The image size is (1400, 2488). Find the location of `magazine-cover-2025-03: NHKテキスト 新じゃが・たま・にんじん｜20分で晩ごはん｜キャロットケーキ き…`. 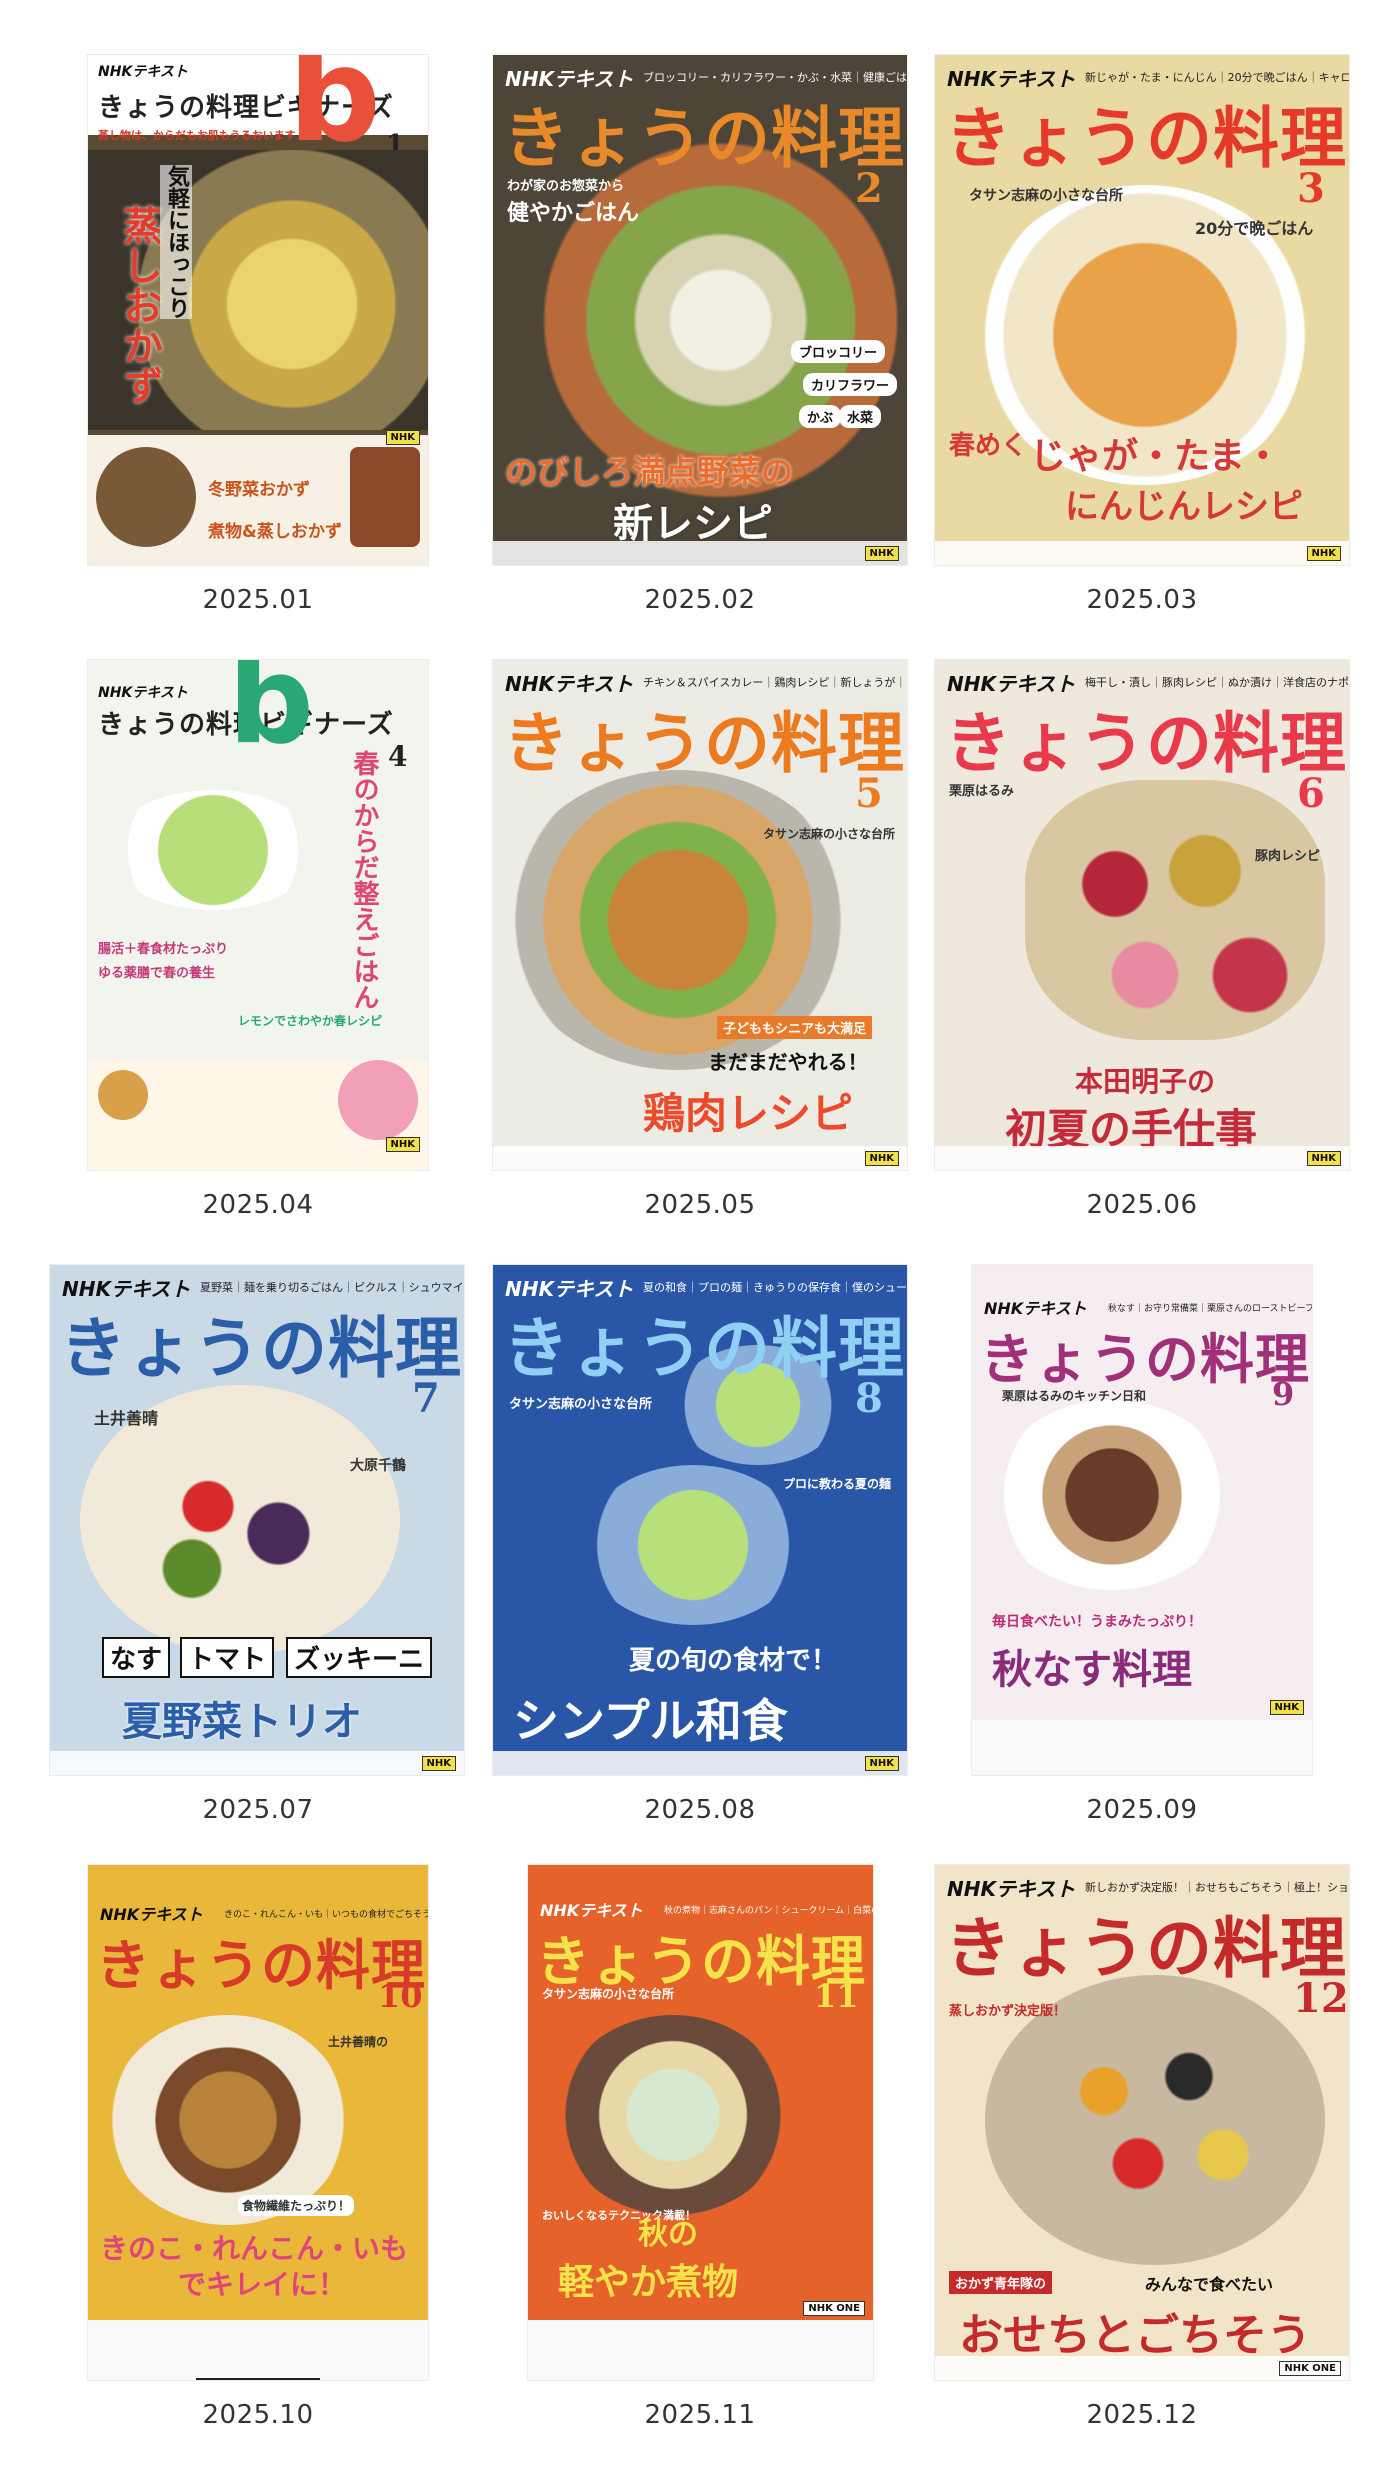

magazine-cover-2025-03: NHKテキスト 新じゃが・たま・にんじん｜20分で晩ごはん｜キャロットケーキ き… is located at coordinates (1142, 310).